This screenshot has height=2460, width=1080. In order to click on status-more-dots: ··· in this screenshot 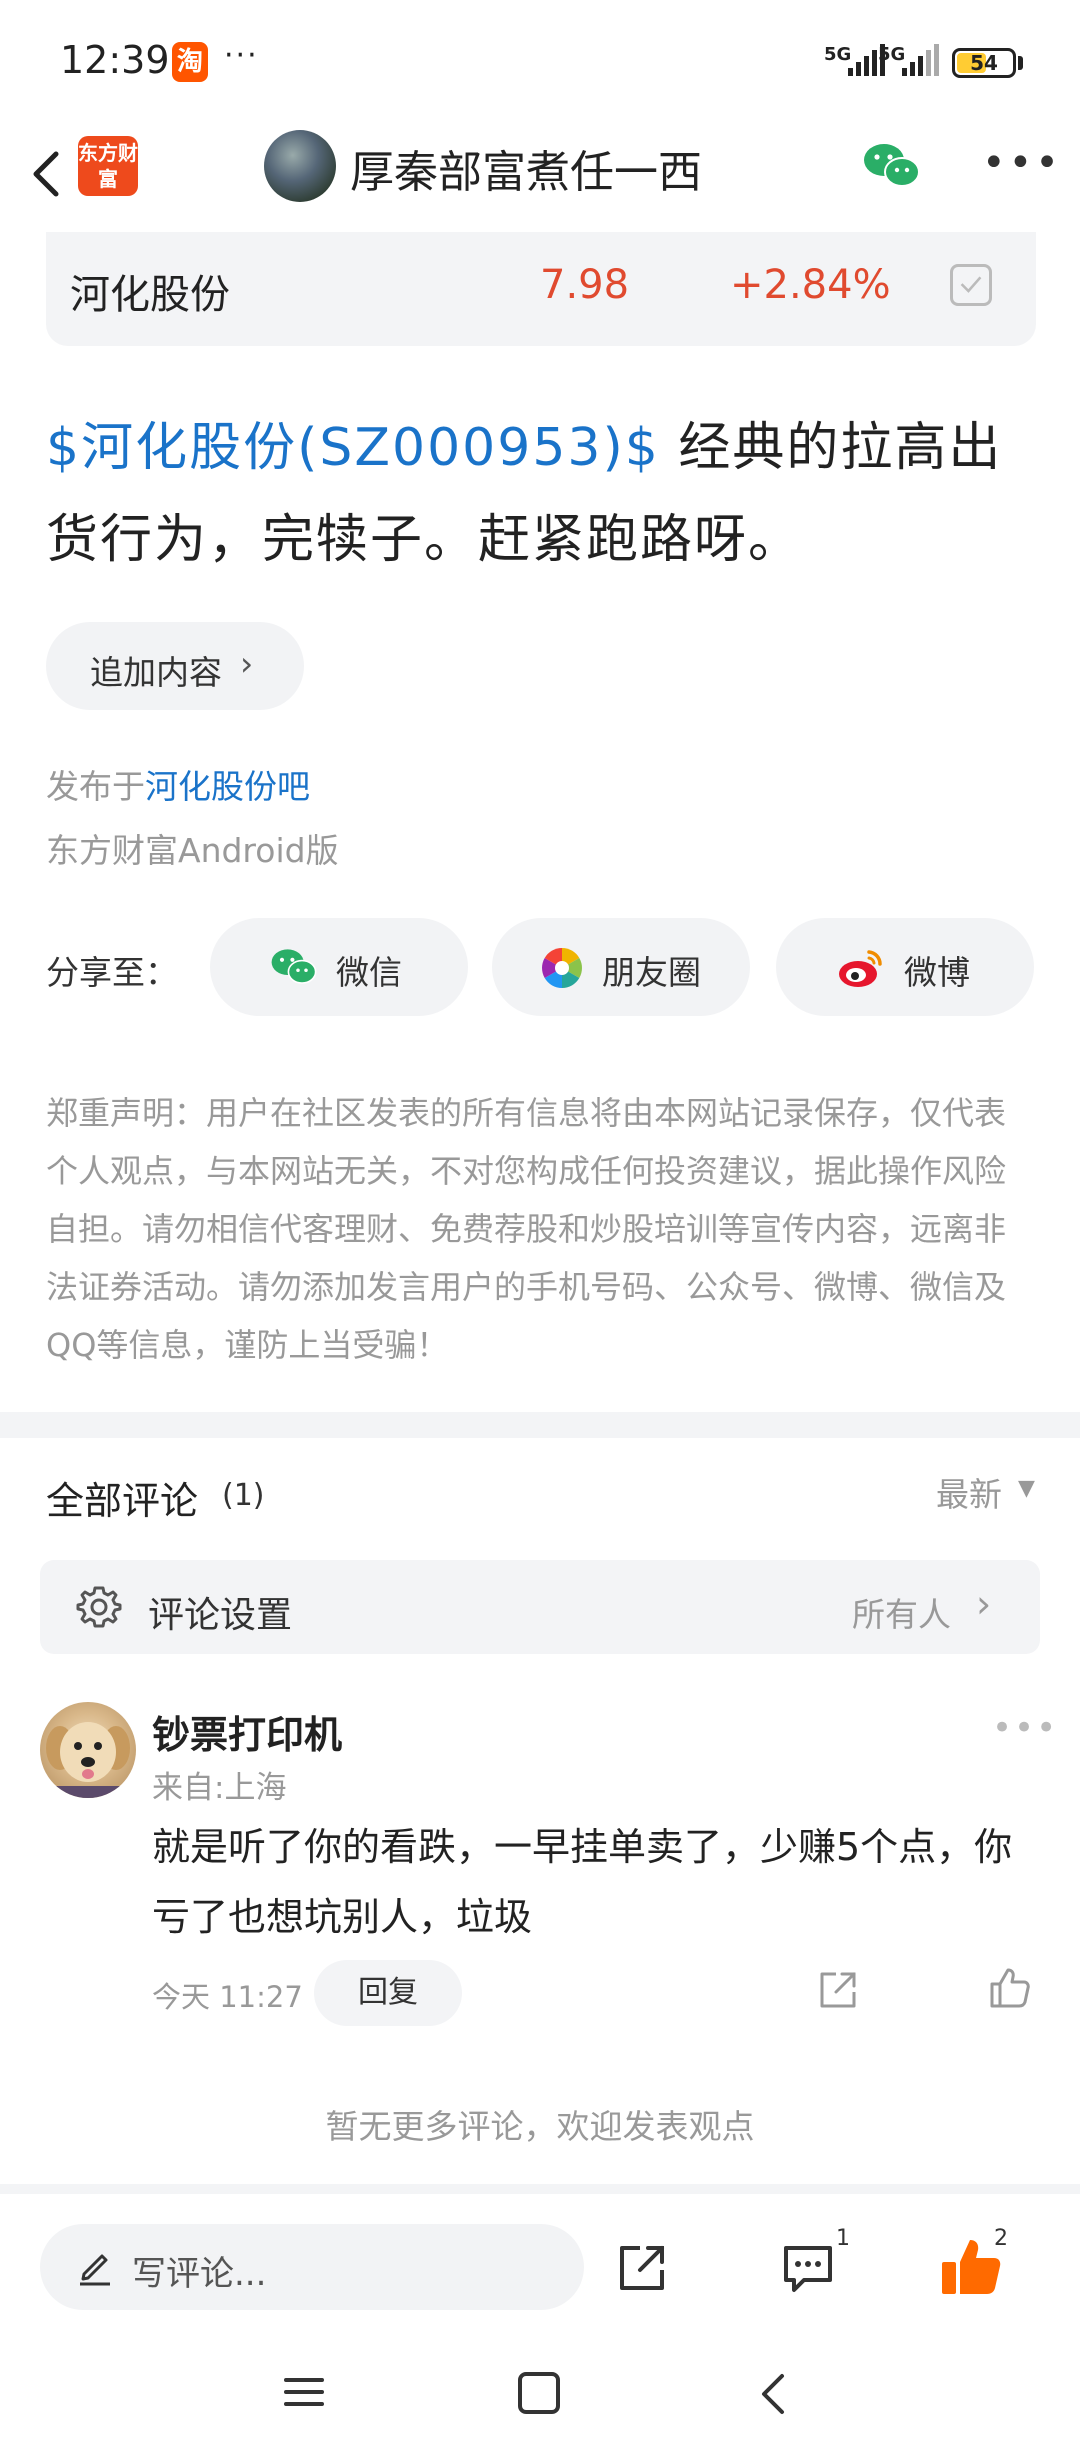, I will do `click(241, 55)`.